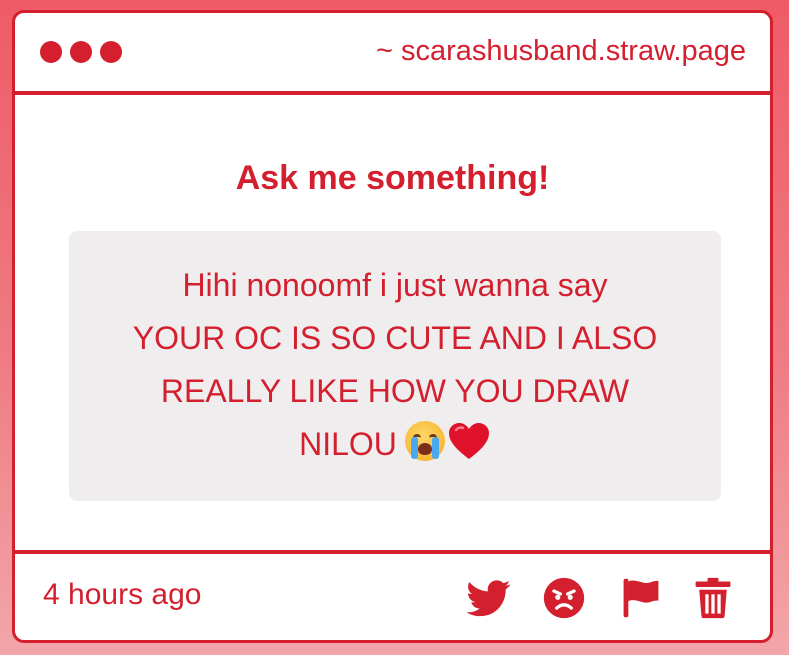 This screenshot has height=655, width=789. Describe the element at coordinates (348, 444) in the screenshot. I see `message-line: NILOU` at that location.